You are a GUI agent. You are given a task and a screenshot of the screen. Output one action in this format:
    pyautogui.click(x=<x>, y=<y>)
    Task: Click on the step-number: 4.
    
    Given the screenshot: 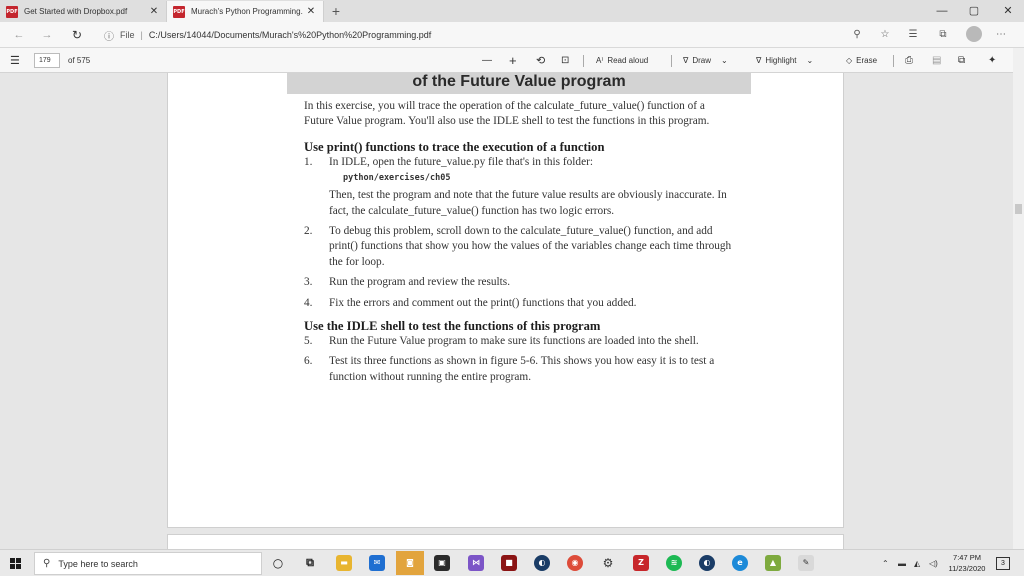 What is the action you would take?
    pyautogui.click(x=308, y=302)
    